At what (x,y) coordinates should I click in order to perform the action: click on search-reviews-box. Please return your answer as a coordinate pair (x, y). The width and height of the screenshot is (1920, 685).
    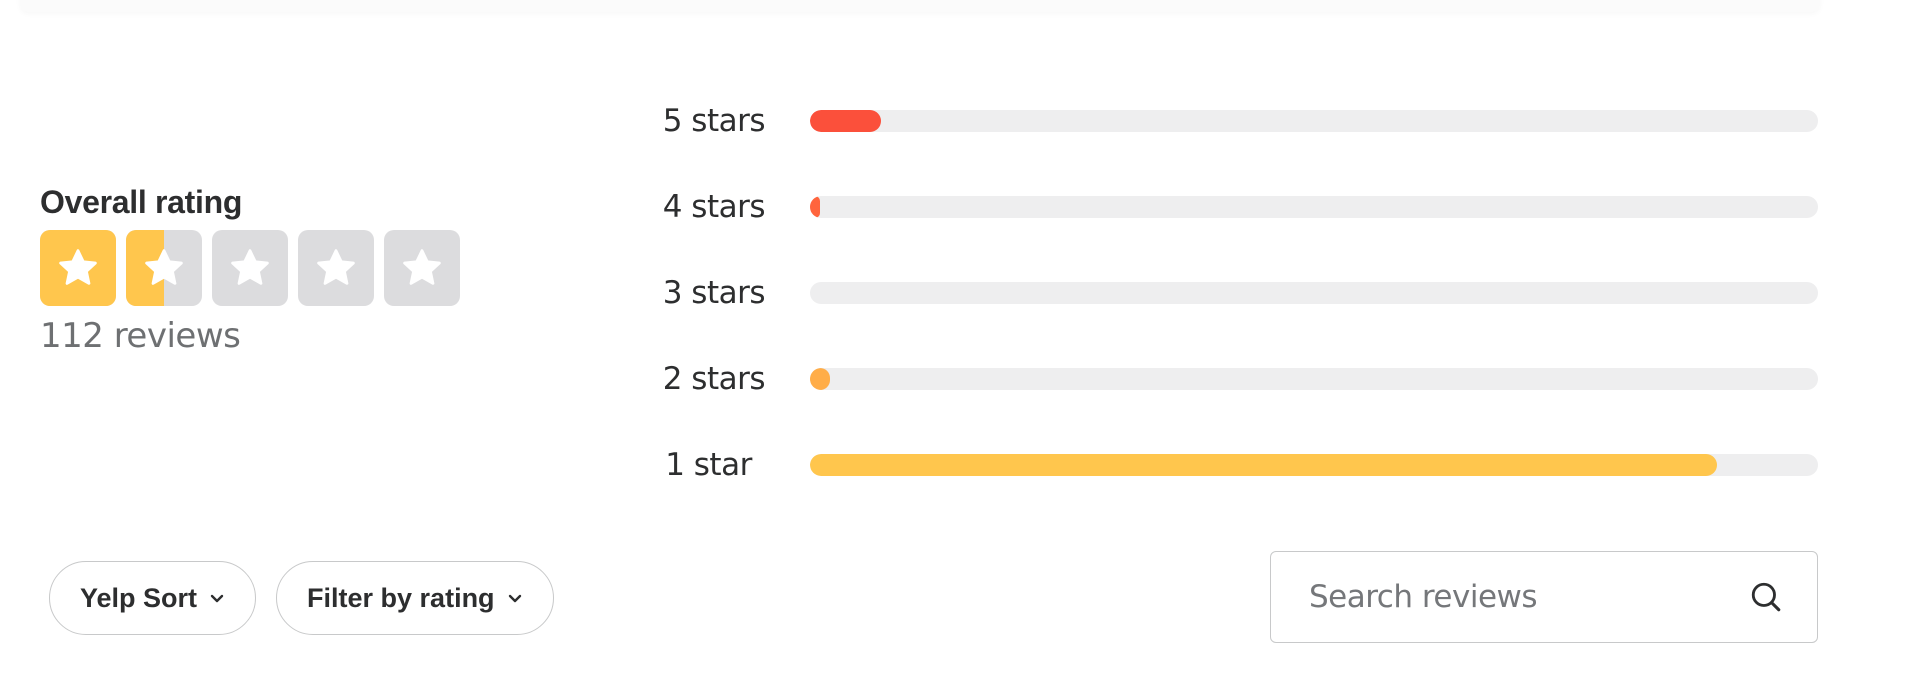
    Looking at the image, I should click on (1544, 597).